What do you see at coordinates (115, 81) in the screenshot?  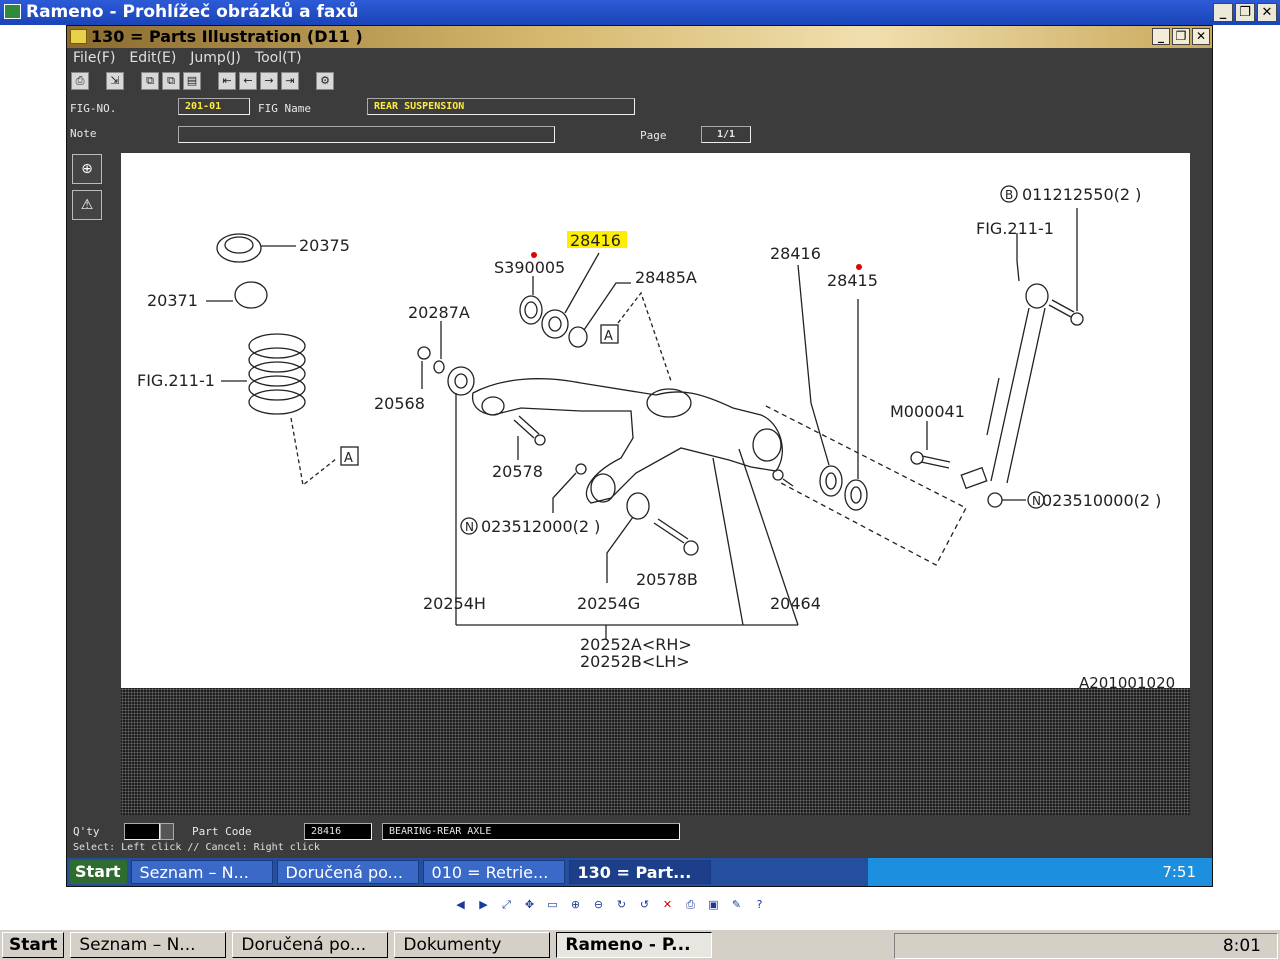 I see `export-icon: ⇲` at bounding box center [115, 81].